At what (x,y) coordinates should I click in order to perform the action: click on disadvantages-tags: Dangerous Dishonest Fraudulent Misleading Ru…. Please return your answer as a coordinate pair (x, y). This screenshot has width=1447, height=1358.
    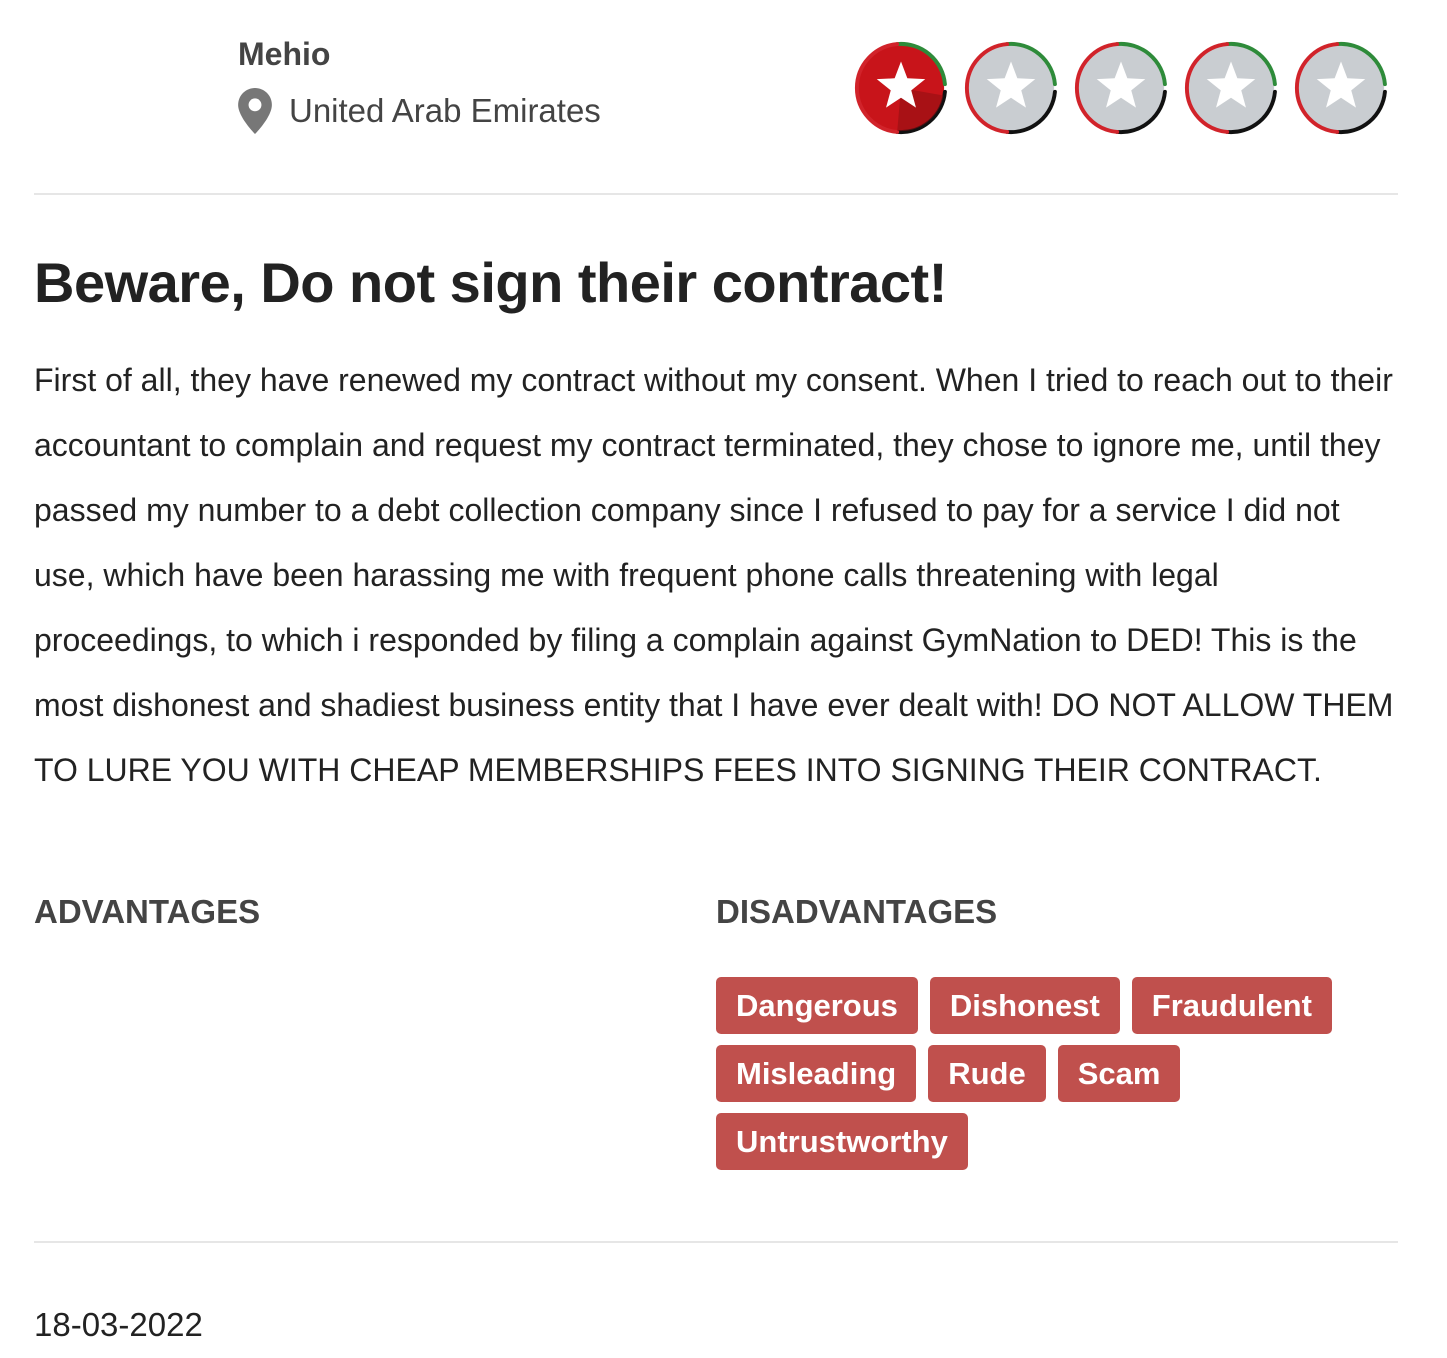
    Looking at the image, I should click on (1046, 1073).